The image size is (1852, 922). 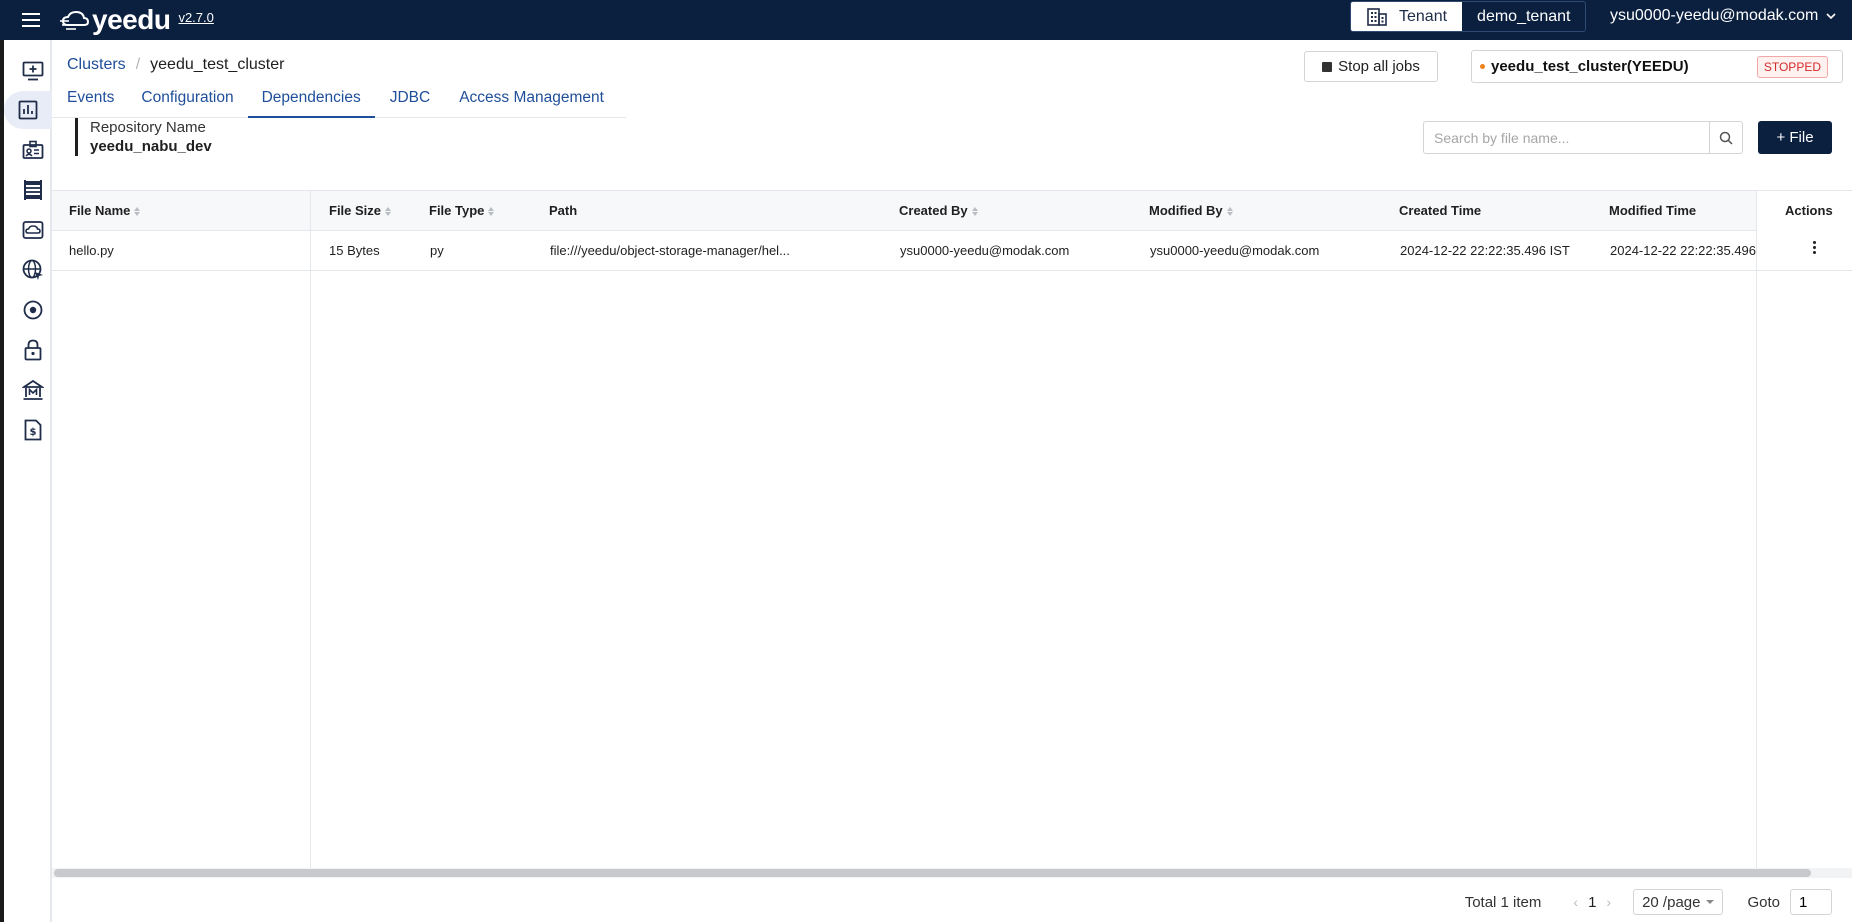 What do you see at coordinates (1575, 902) in the screenshot?
I see `prev-page-icon: ‹` at bounding box center [1575, 902].